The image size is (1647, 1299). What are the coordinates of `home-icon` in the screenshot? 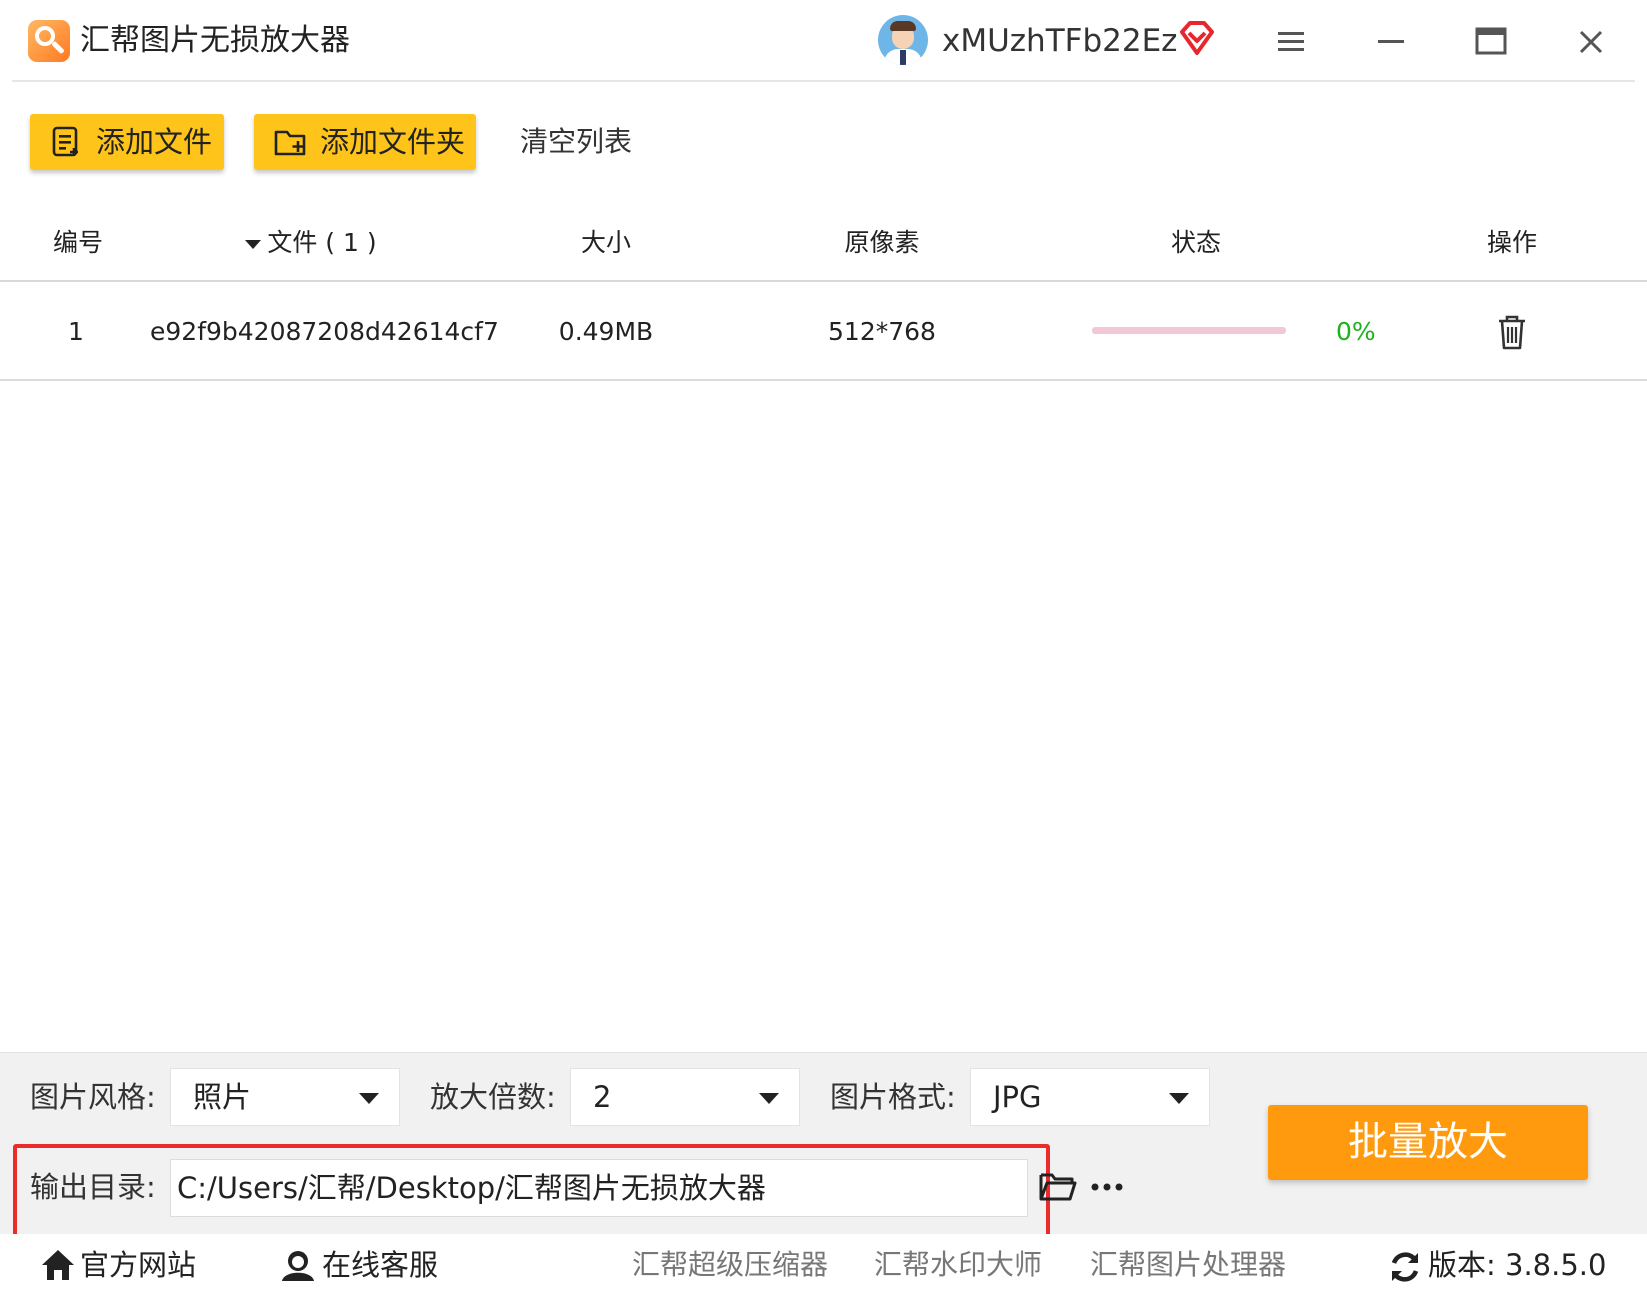 It's located at (58, 1265).